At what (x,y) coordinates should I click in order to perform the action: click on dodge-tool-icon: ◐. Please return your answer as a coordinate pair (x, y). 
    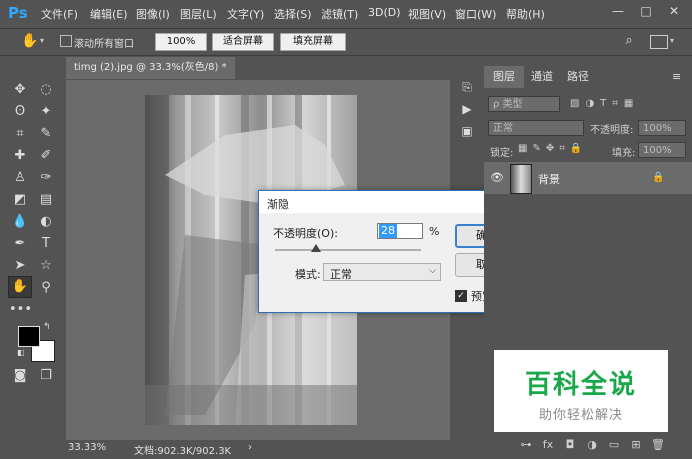
    Looking at the image, I should click on (46, 222).